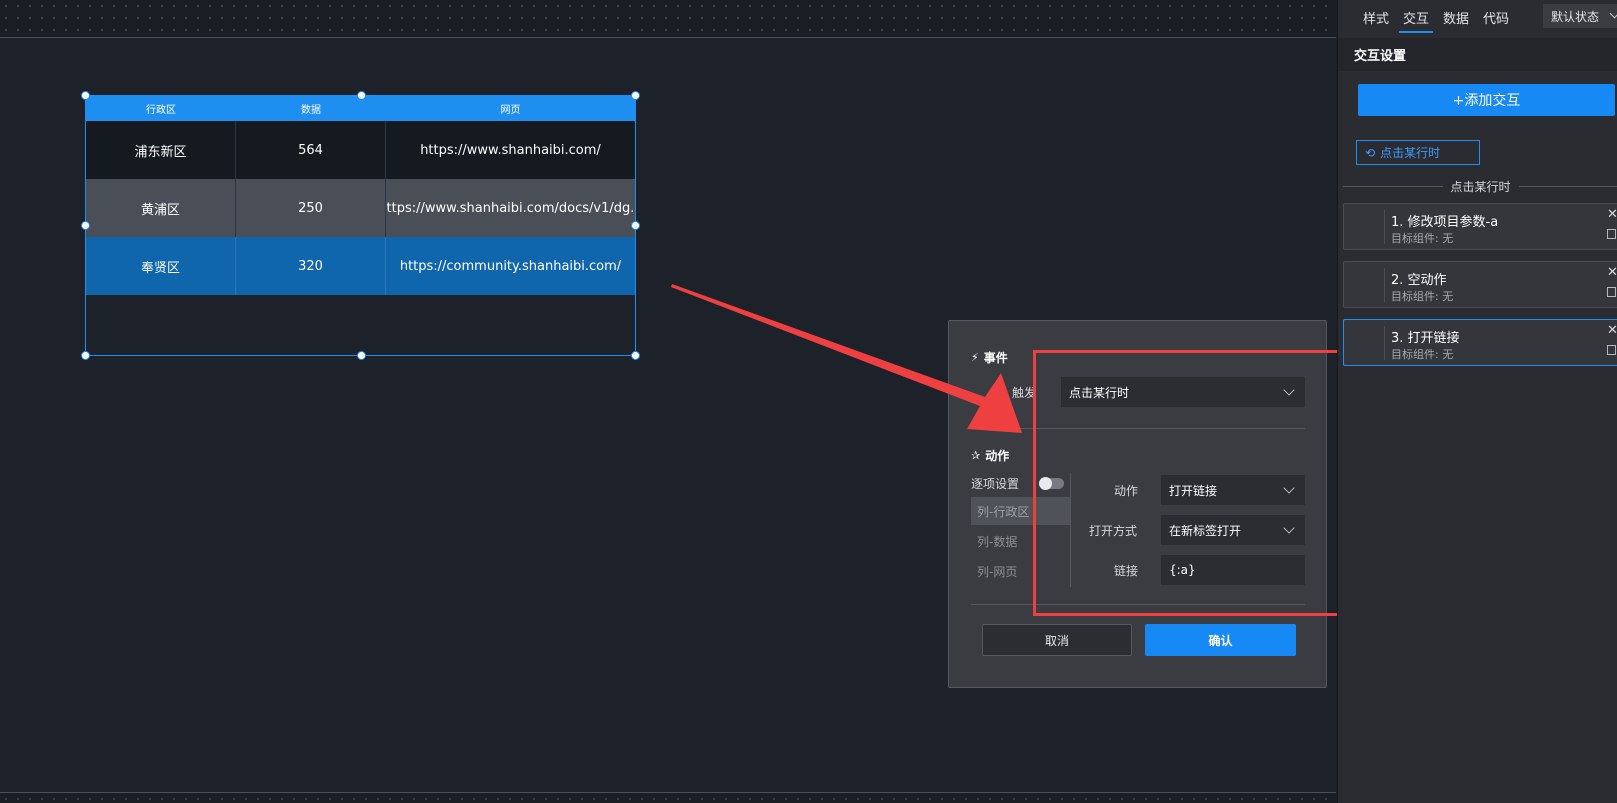  Describe the element at coordinates (1445, 222) in the screenshot. I see `action-title: 1. 修改项目参数-a` at that location.